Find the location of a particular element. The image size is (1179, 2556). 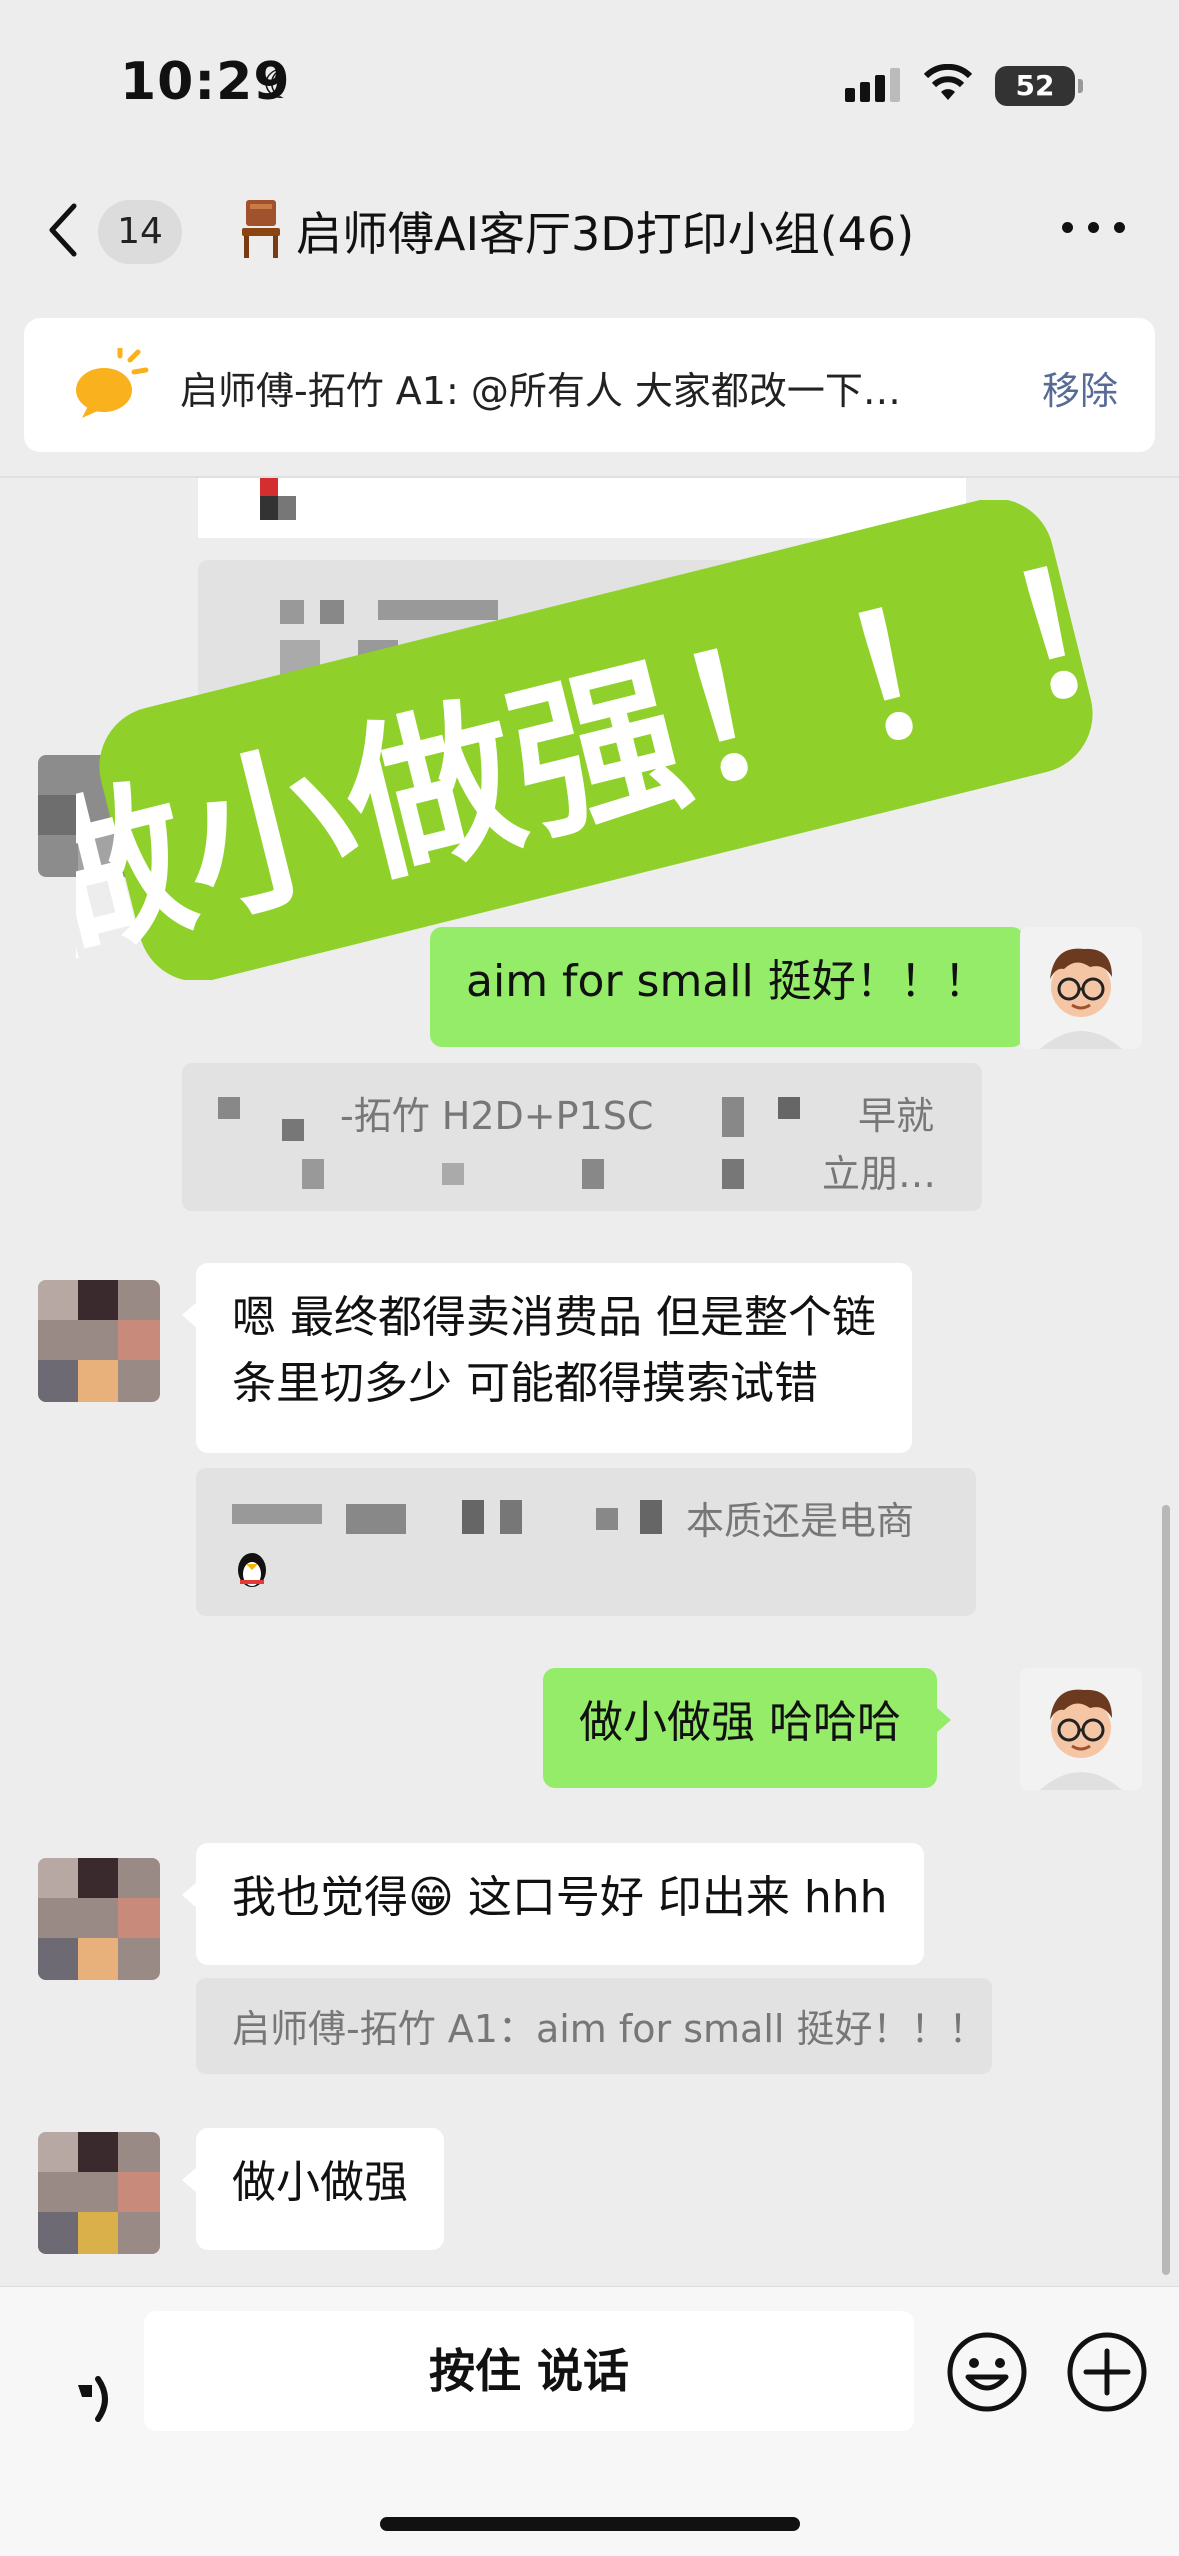

quote-text: 启师傅-拓竹 A1：aim for small 挺好！！！ is located at coordinates (609, 2029).